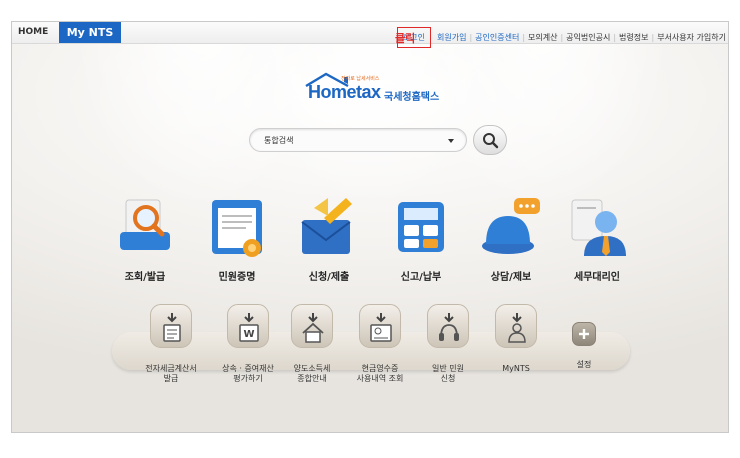 The image size is (740, 458). I want to click on won-document-icon: W, so click(248, 326).